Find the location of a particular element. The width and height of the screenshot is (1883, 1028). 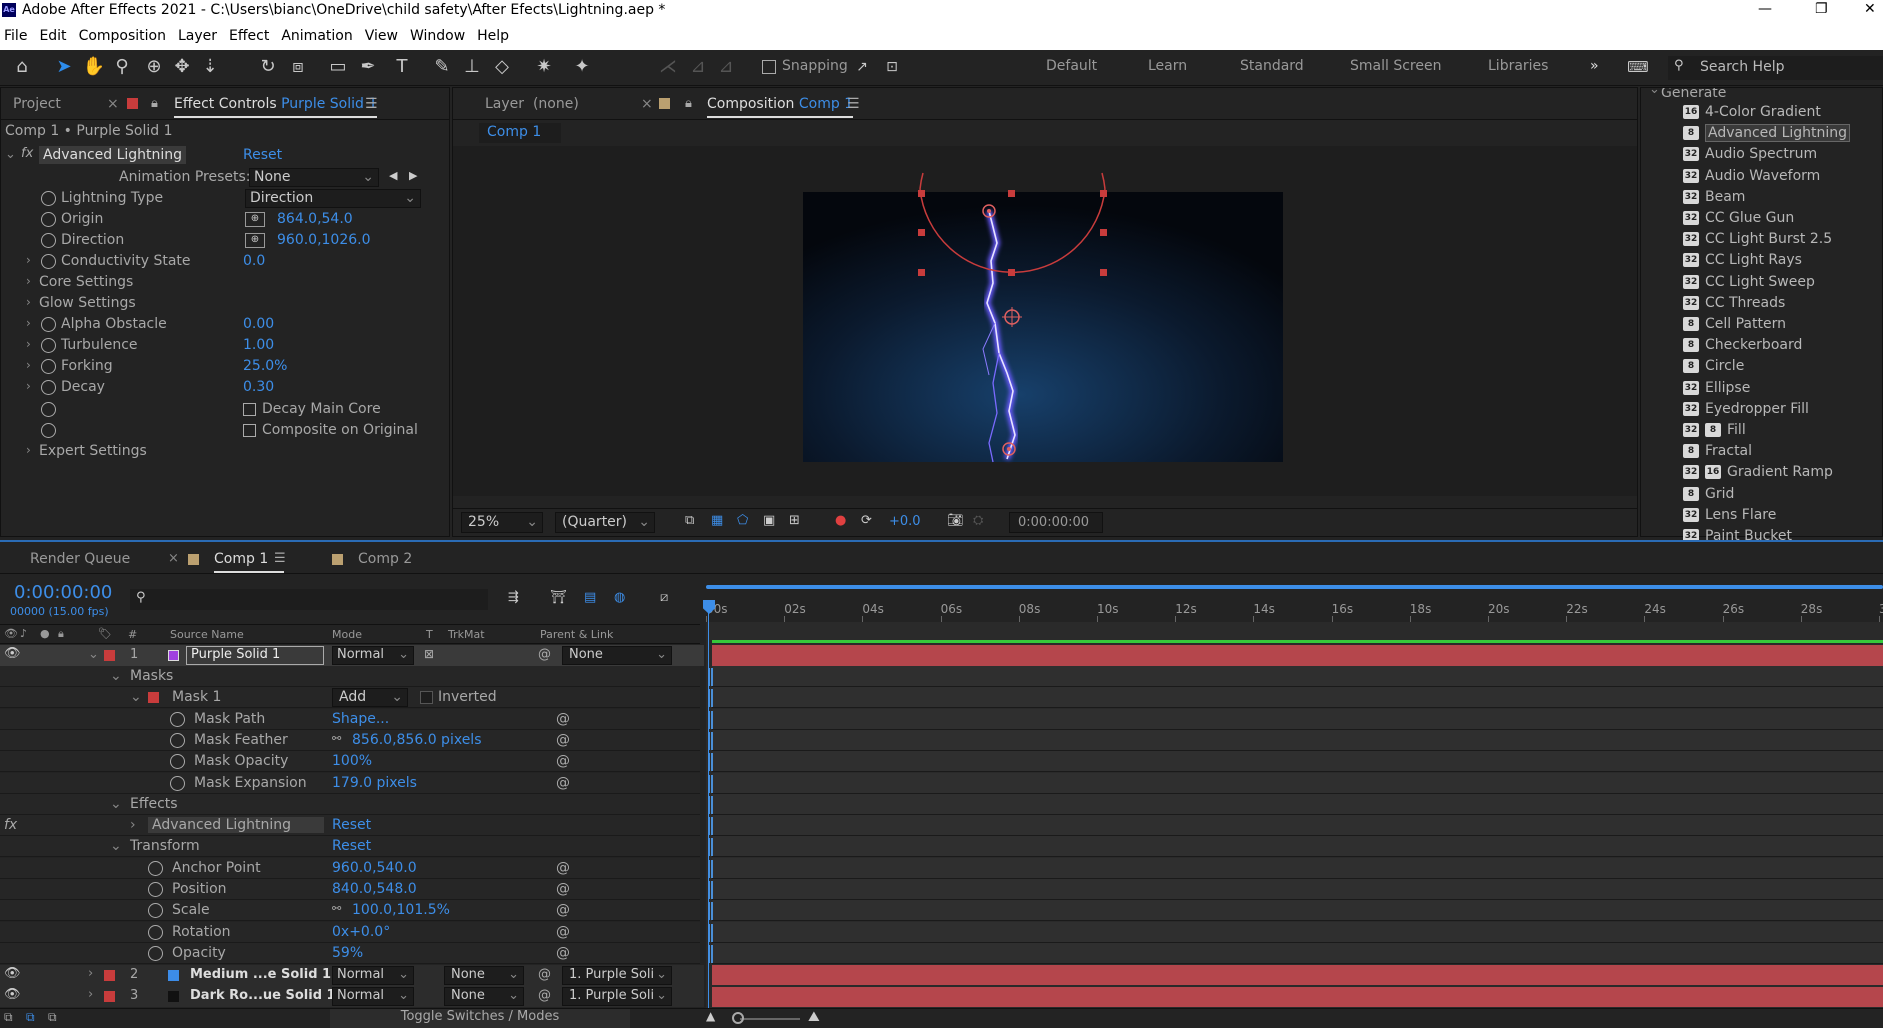

prop-value: 864.0,54.0 is located at coordinates (315, 219).